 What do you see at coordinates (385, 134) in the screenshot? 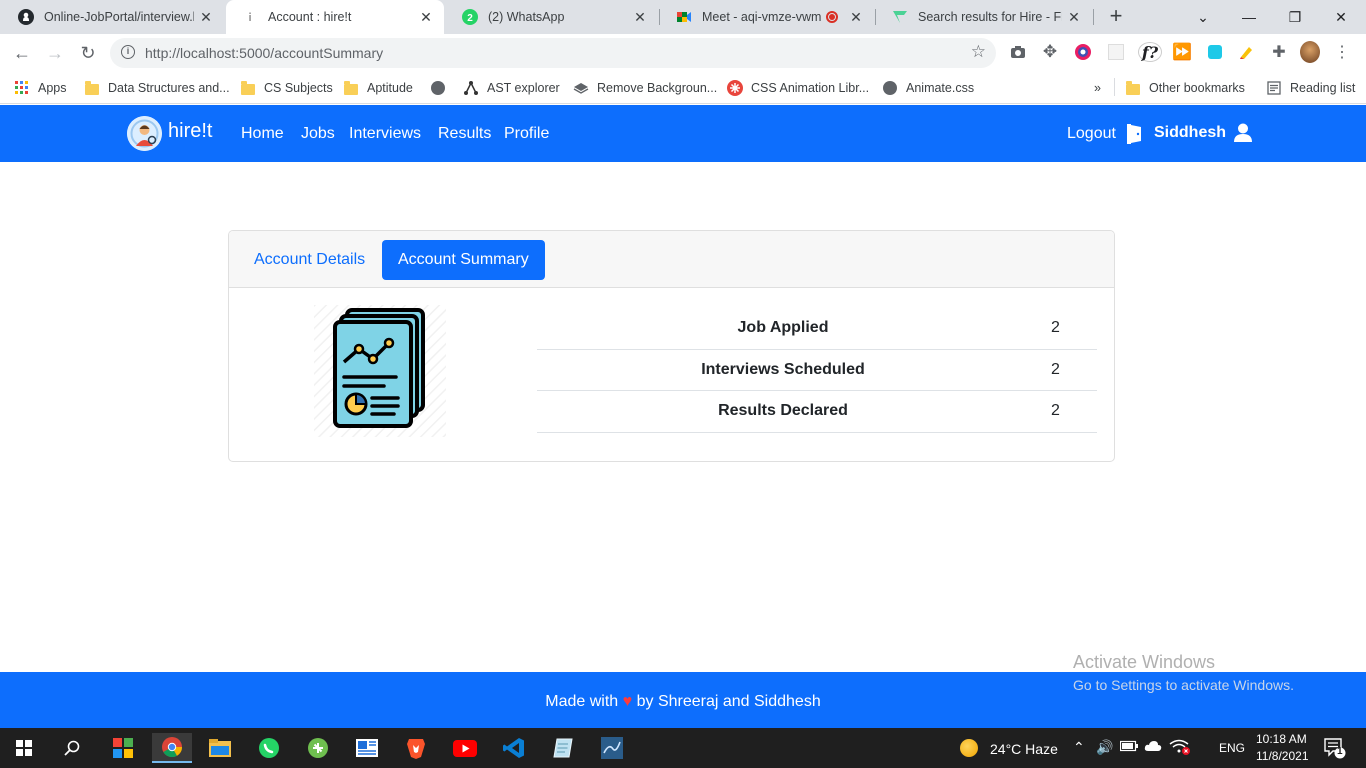
I see `nav-interviews: Interviews` at bounding box center [385, 134].